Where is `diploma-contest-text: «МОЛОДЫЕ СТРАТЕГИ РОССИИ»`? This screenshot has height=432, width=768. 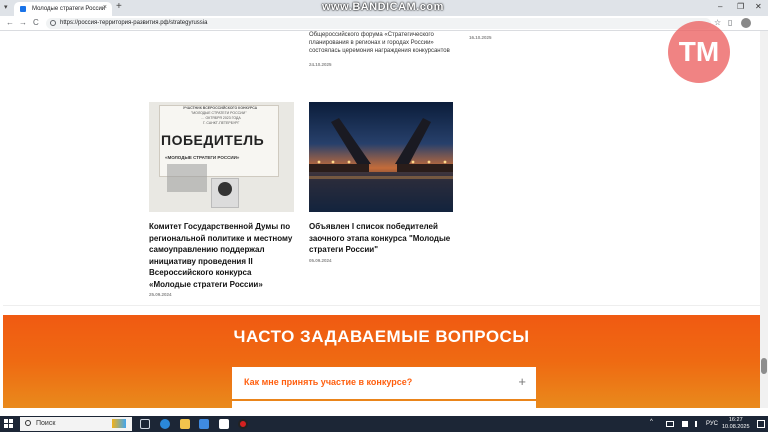
diploma-contest-text: «МОЛОДЫЕ СТРАТЕГИ РОССИИ» is located at coordinates (202, 157).